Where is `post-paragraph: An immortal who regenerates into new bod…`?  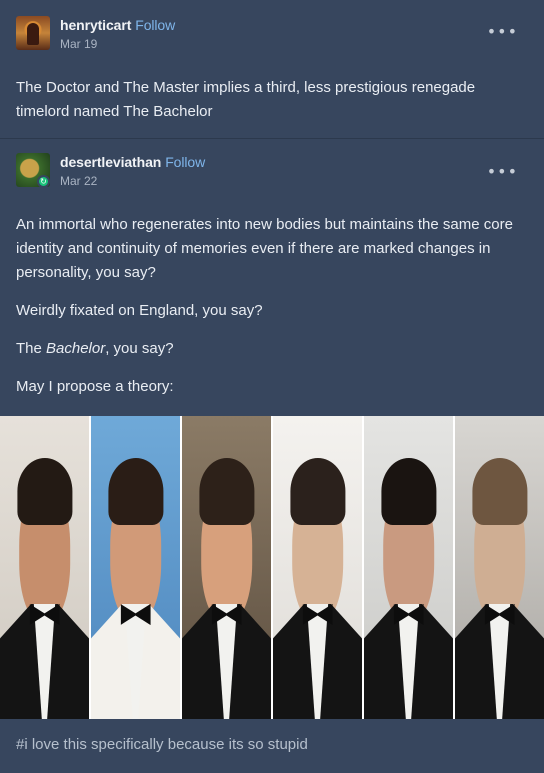 post-paragraph: An immortal who regenerates into new bod… is located at coordinates (264, 248).